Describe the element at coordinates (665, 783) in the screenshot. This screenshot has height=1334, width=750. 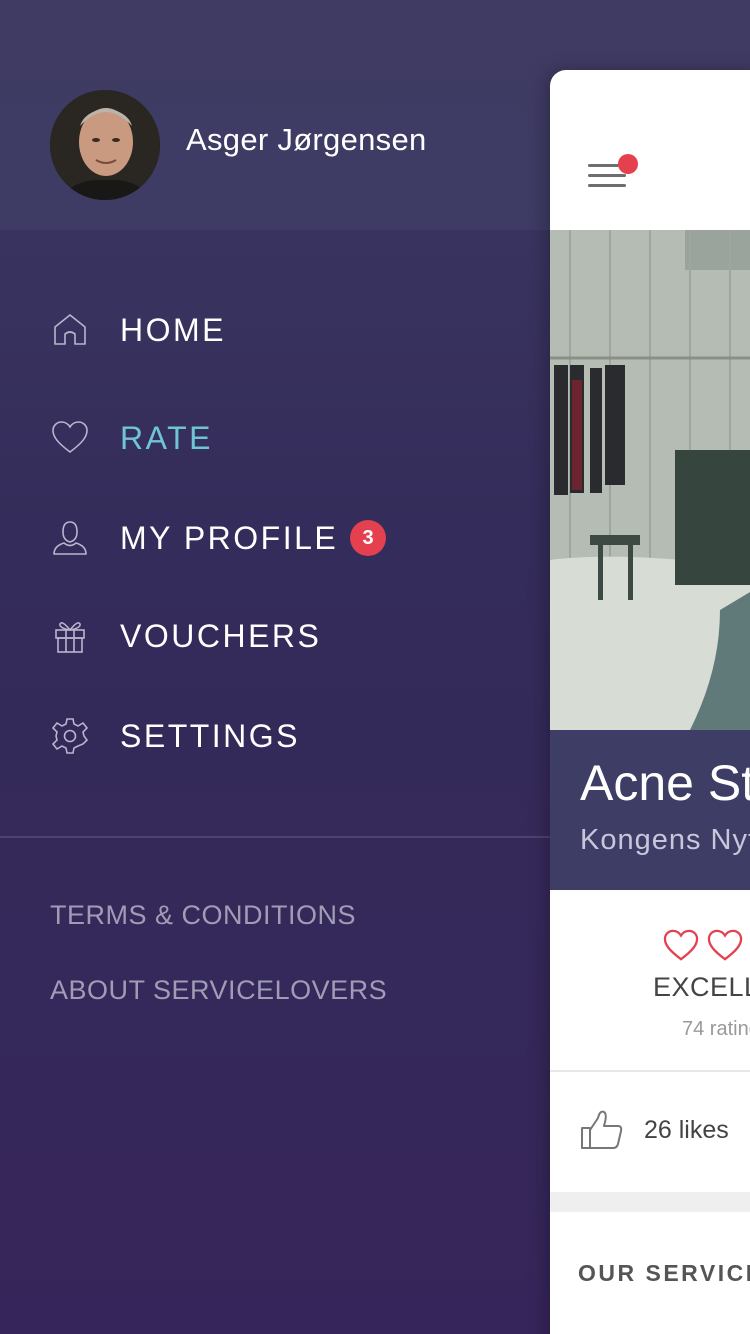
I see `store-name: Acne Studios` at that location.